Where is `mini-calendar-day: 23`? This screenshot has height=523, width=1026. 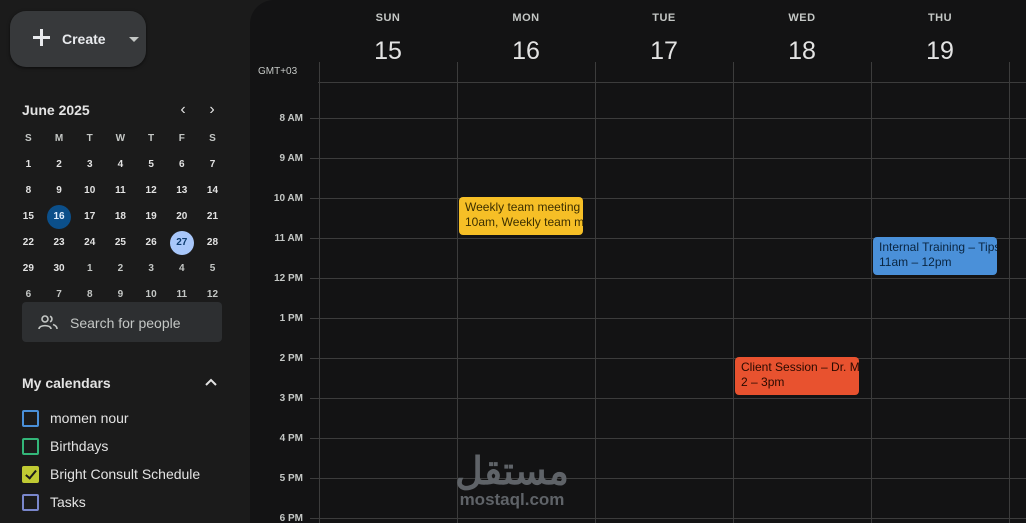
mini-calendar-day: 23 is located at coordinates (59, 243).